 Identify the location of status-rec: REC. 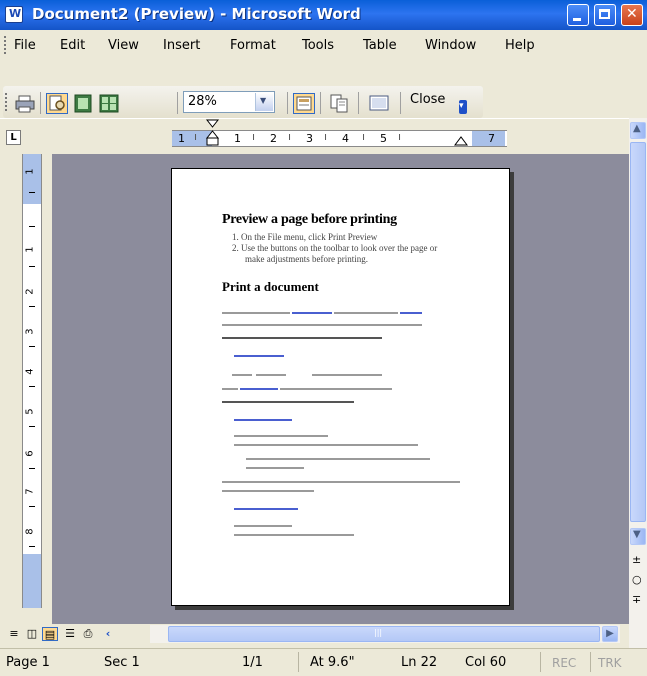
(564, 663).